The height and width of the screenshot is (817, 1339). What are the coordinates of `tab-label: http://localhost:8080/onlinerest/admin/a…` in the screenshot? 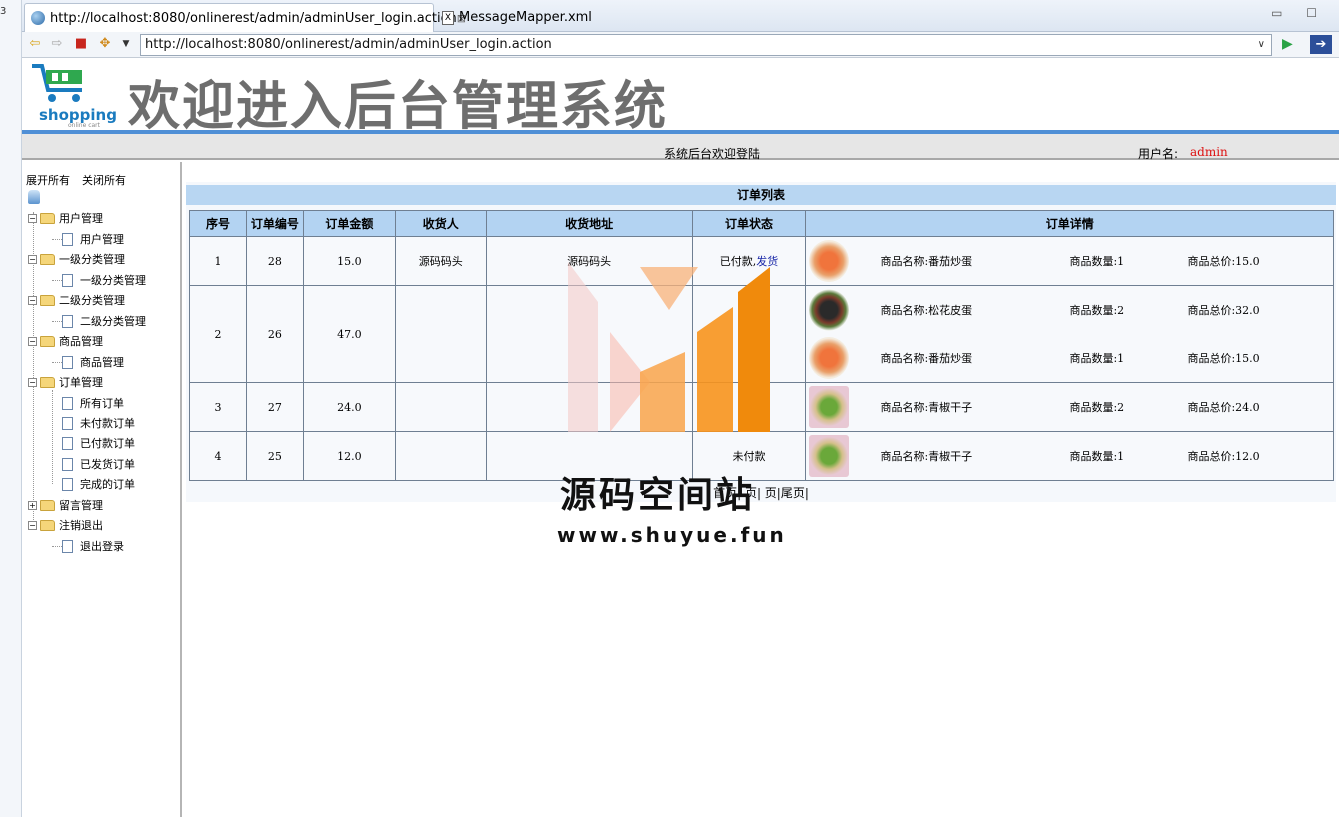 It's located at (253, 18).